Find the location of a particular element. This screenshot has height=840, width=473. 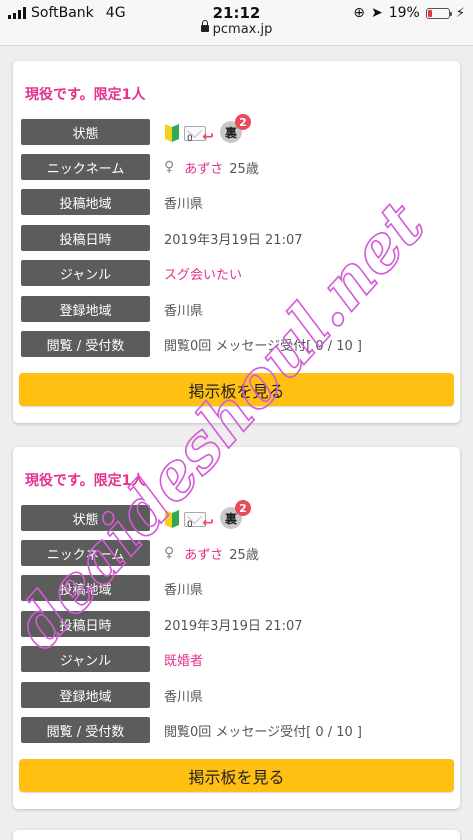

address-bar: pcmax.jp is located at coordinates (236, 28).